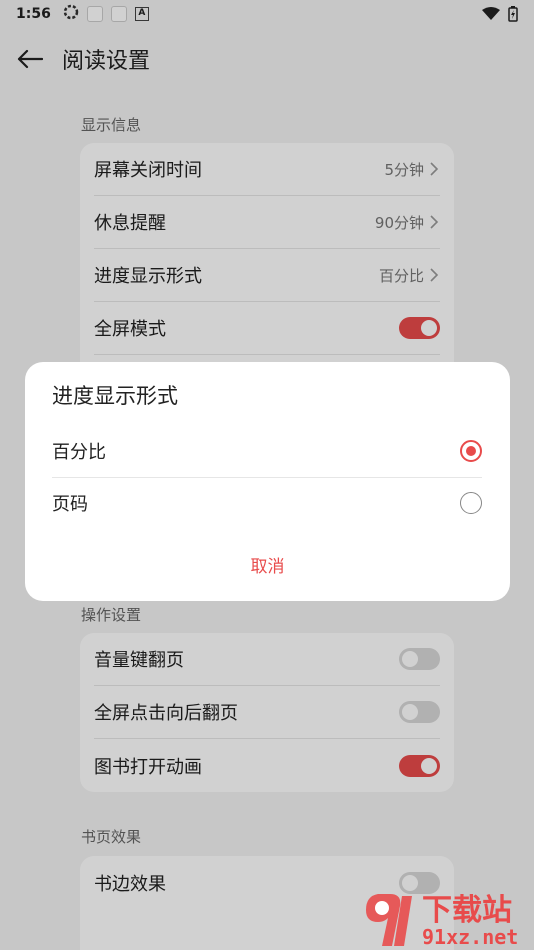 The width and height of the screenshot is (534, 950). I want to click on watermark-brand-text: 下载站, so click(467, 910).